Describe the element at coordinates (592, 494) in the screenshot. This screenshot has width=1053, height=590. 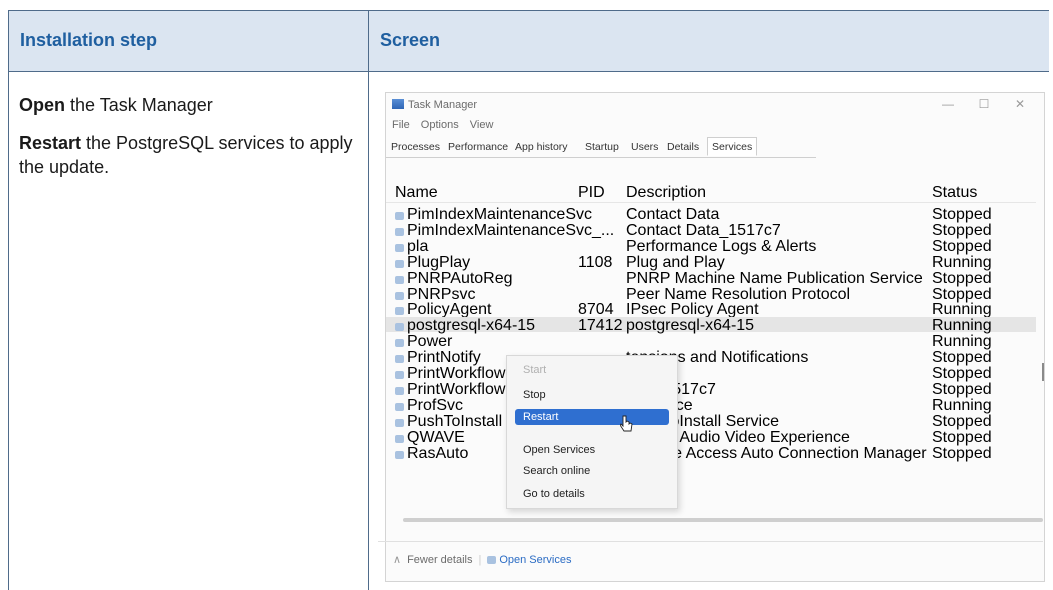
I see `context-go-to-details: Go to details` at that location.